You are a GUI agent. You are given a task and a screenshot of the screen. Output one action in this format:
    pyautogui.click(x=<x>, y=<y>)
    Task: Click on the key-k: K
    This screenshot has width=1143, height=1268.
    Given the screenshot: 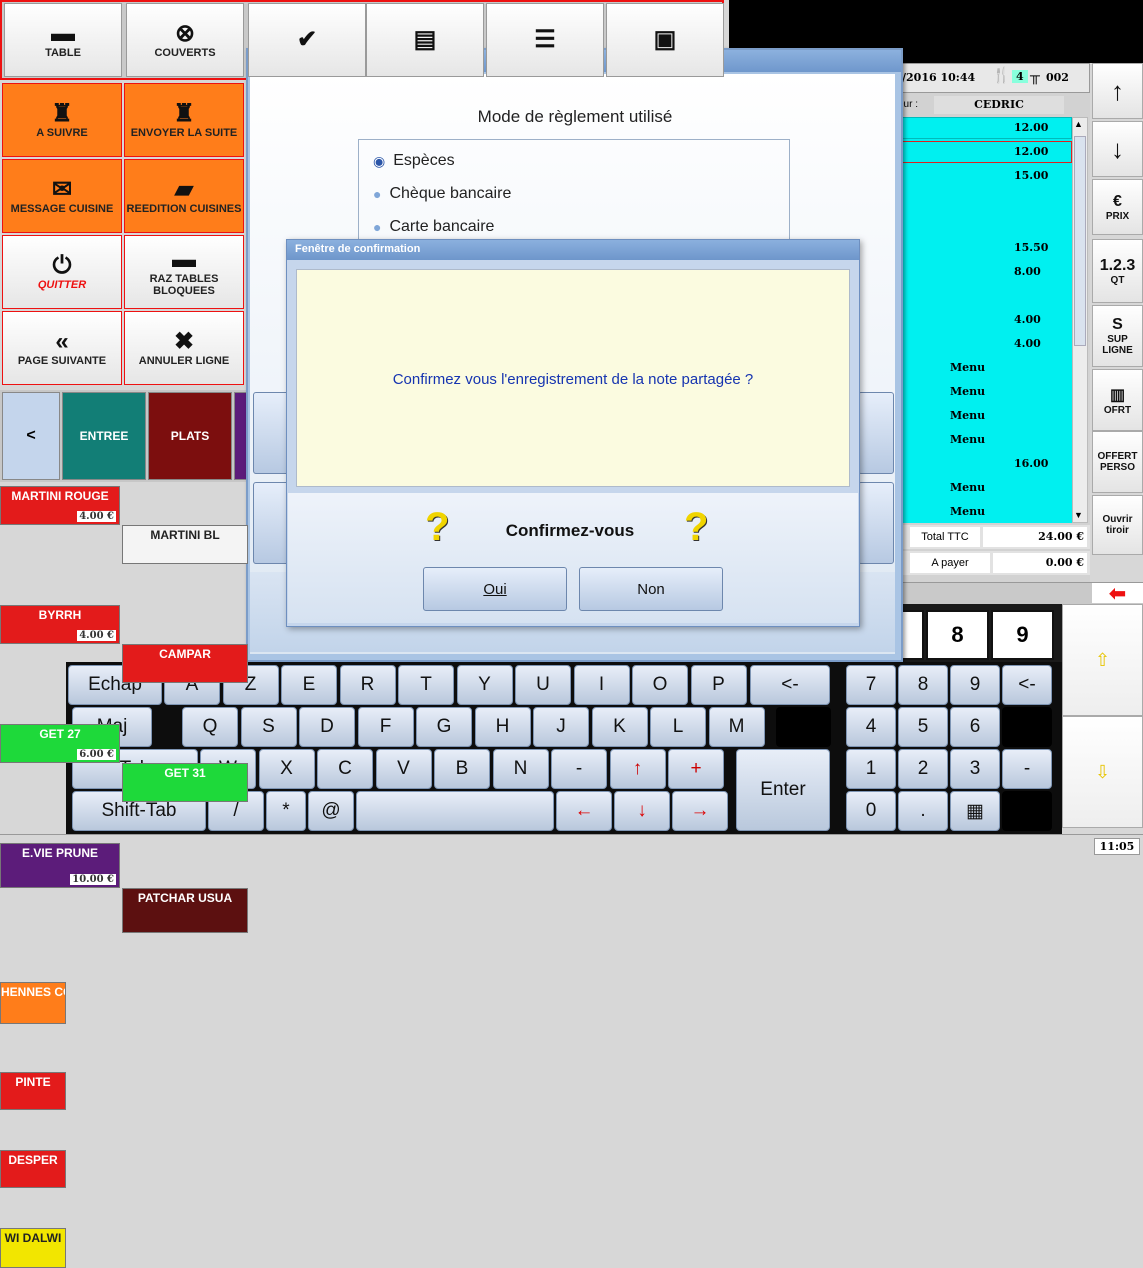 What is the action you would take?
    pyautogui.click(x=619, y=727)
    